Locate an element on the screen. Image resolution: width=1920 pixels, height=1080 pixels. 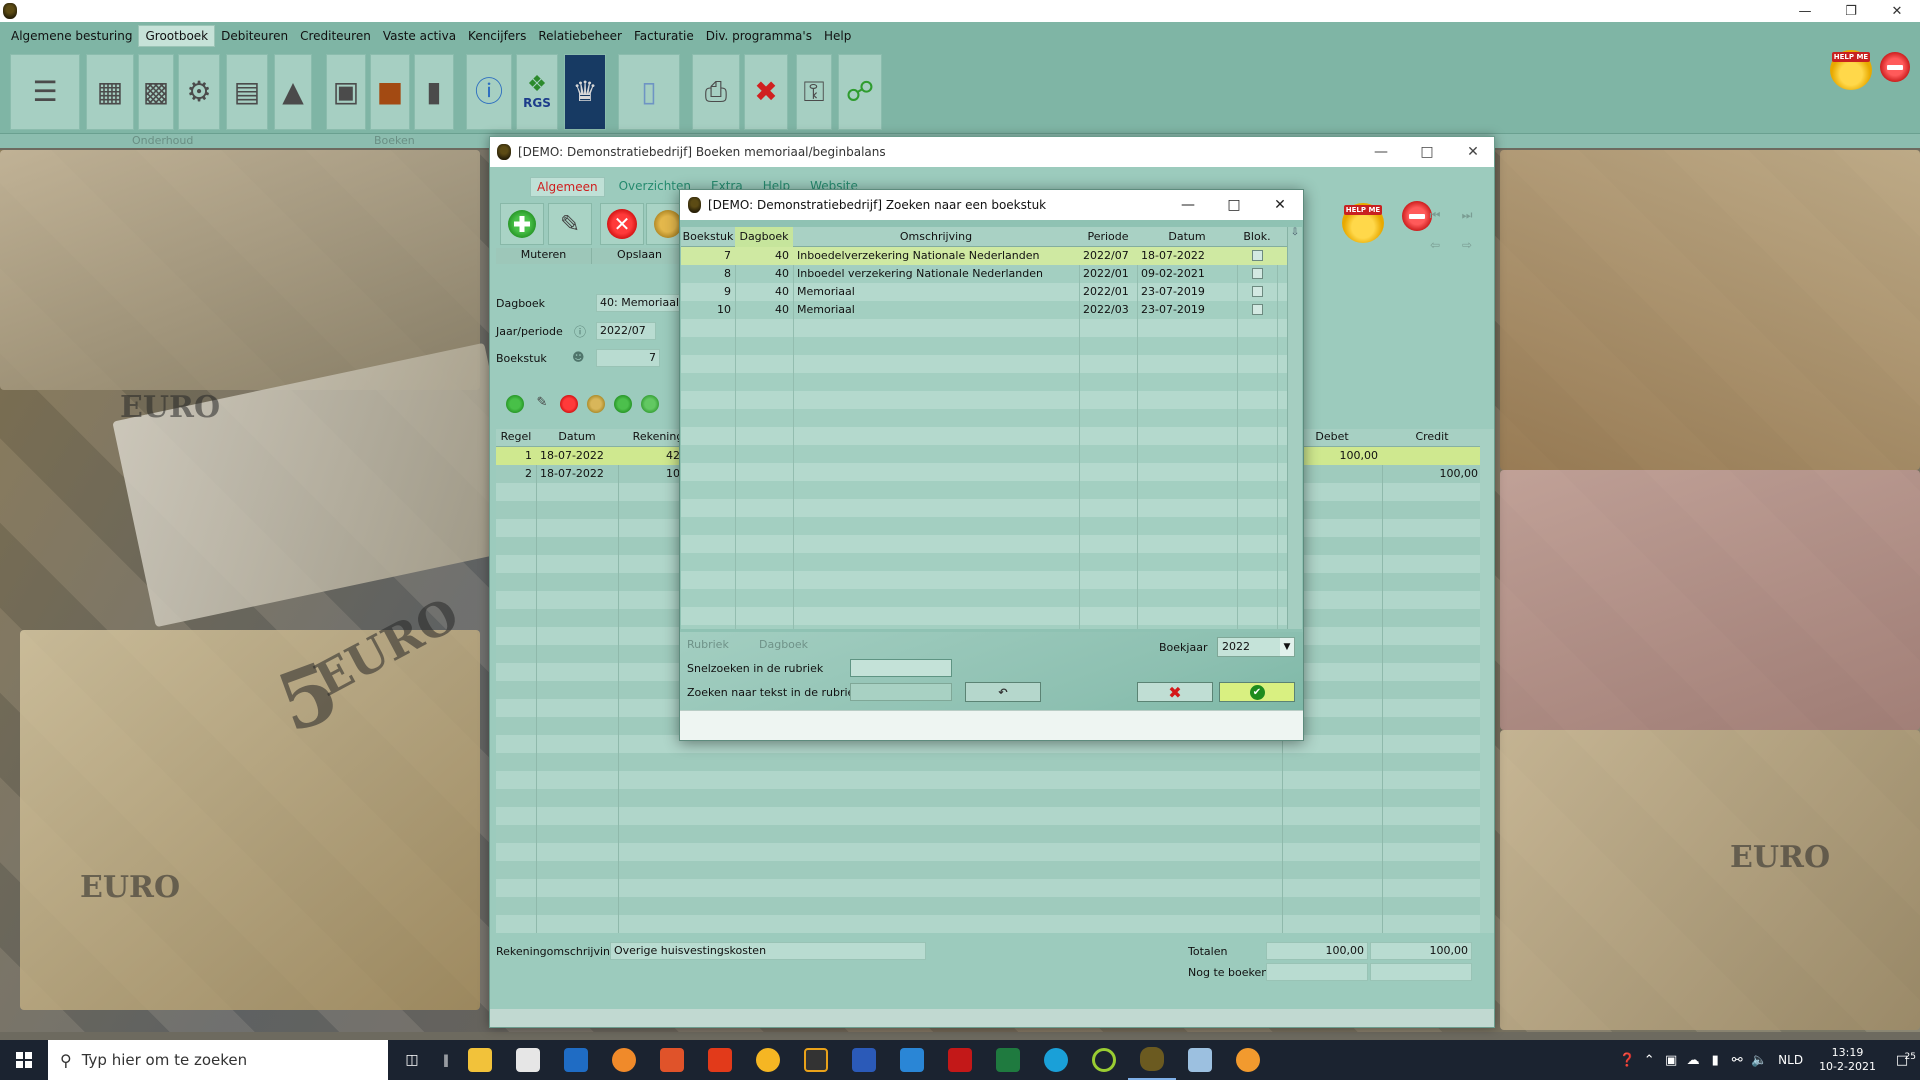
excel-icon is located at coordinates (1008, 1060).